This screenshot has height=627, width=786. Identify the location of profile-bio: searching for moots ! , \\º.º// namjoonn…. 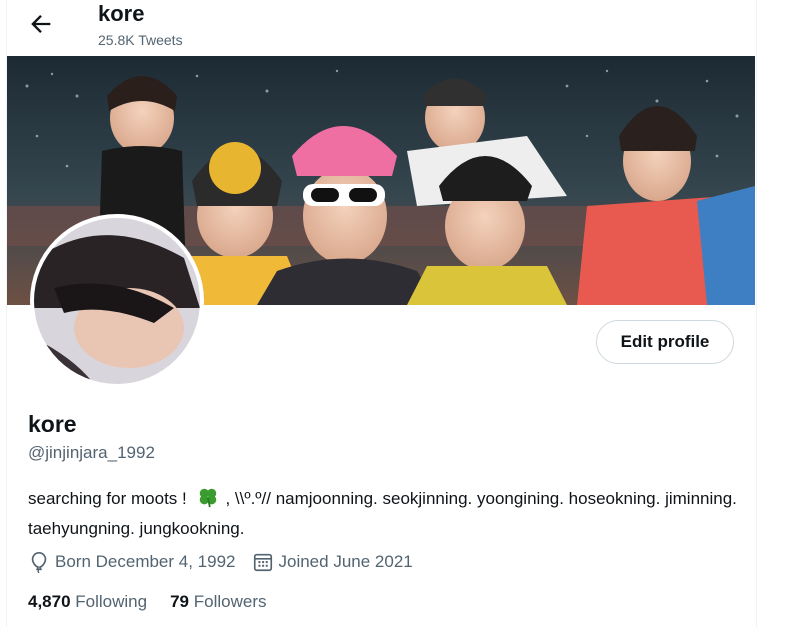
(388, 514).